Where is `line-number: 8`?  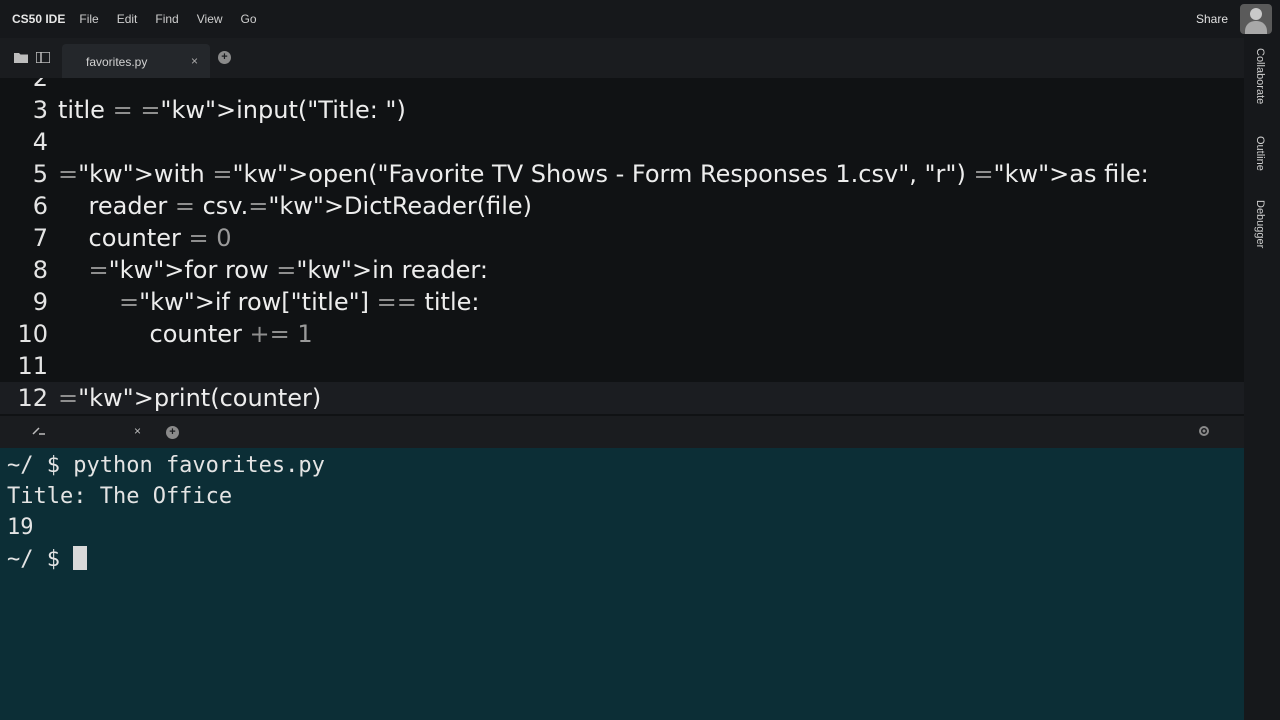
line-number: 8 is located at coordinates (40, 270).